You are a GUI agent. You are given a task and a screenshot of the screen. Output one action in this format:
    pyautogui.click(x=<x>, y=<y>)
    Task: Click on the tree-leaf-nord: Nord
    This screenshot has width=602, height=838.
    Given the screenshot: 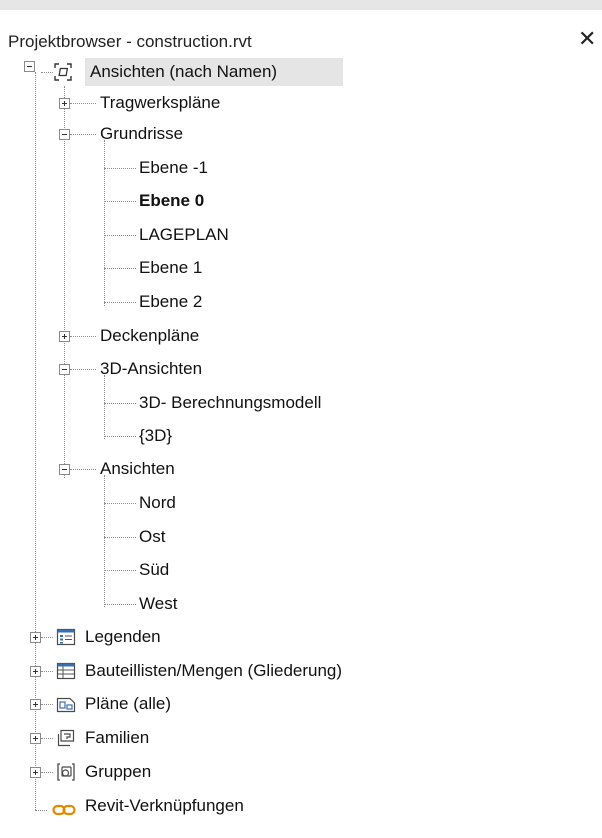 What is the action you would take?
    pyautogui.click(x=157, y=503)
    